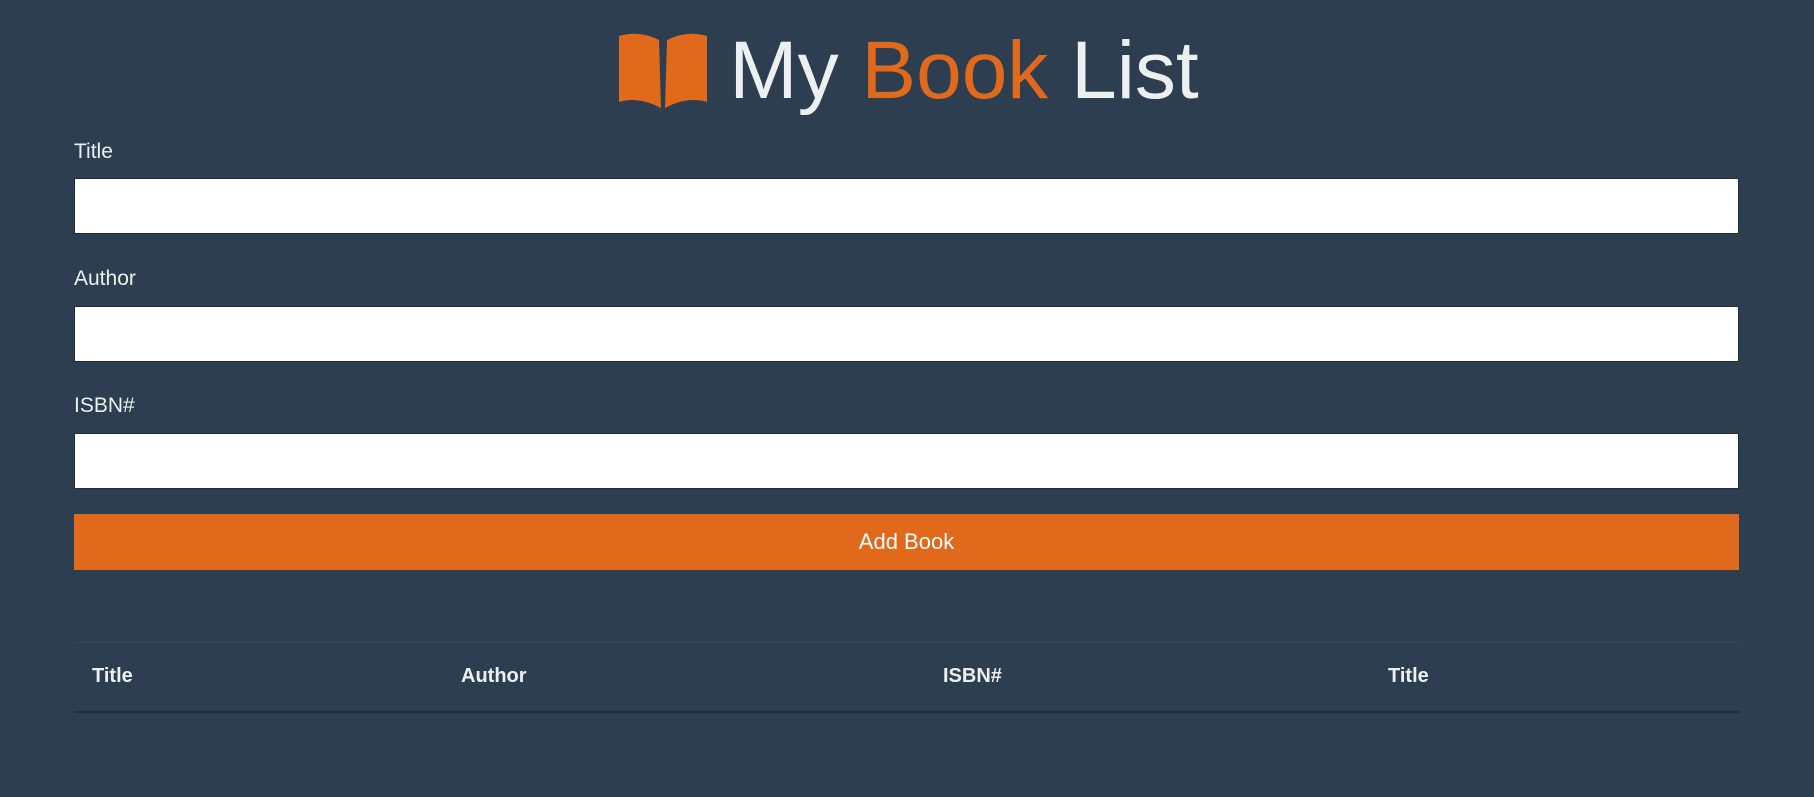  I want to click on table-header-row: Title Author ISBN# Title, so click(906, 677).